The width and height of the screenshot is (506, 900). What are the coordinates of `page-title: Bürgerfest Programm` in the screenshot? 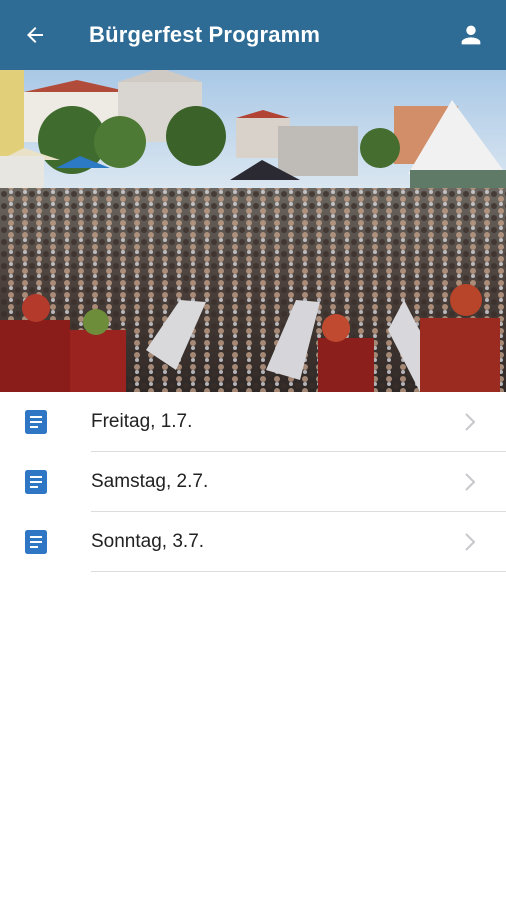 It's located at (205, 34).